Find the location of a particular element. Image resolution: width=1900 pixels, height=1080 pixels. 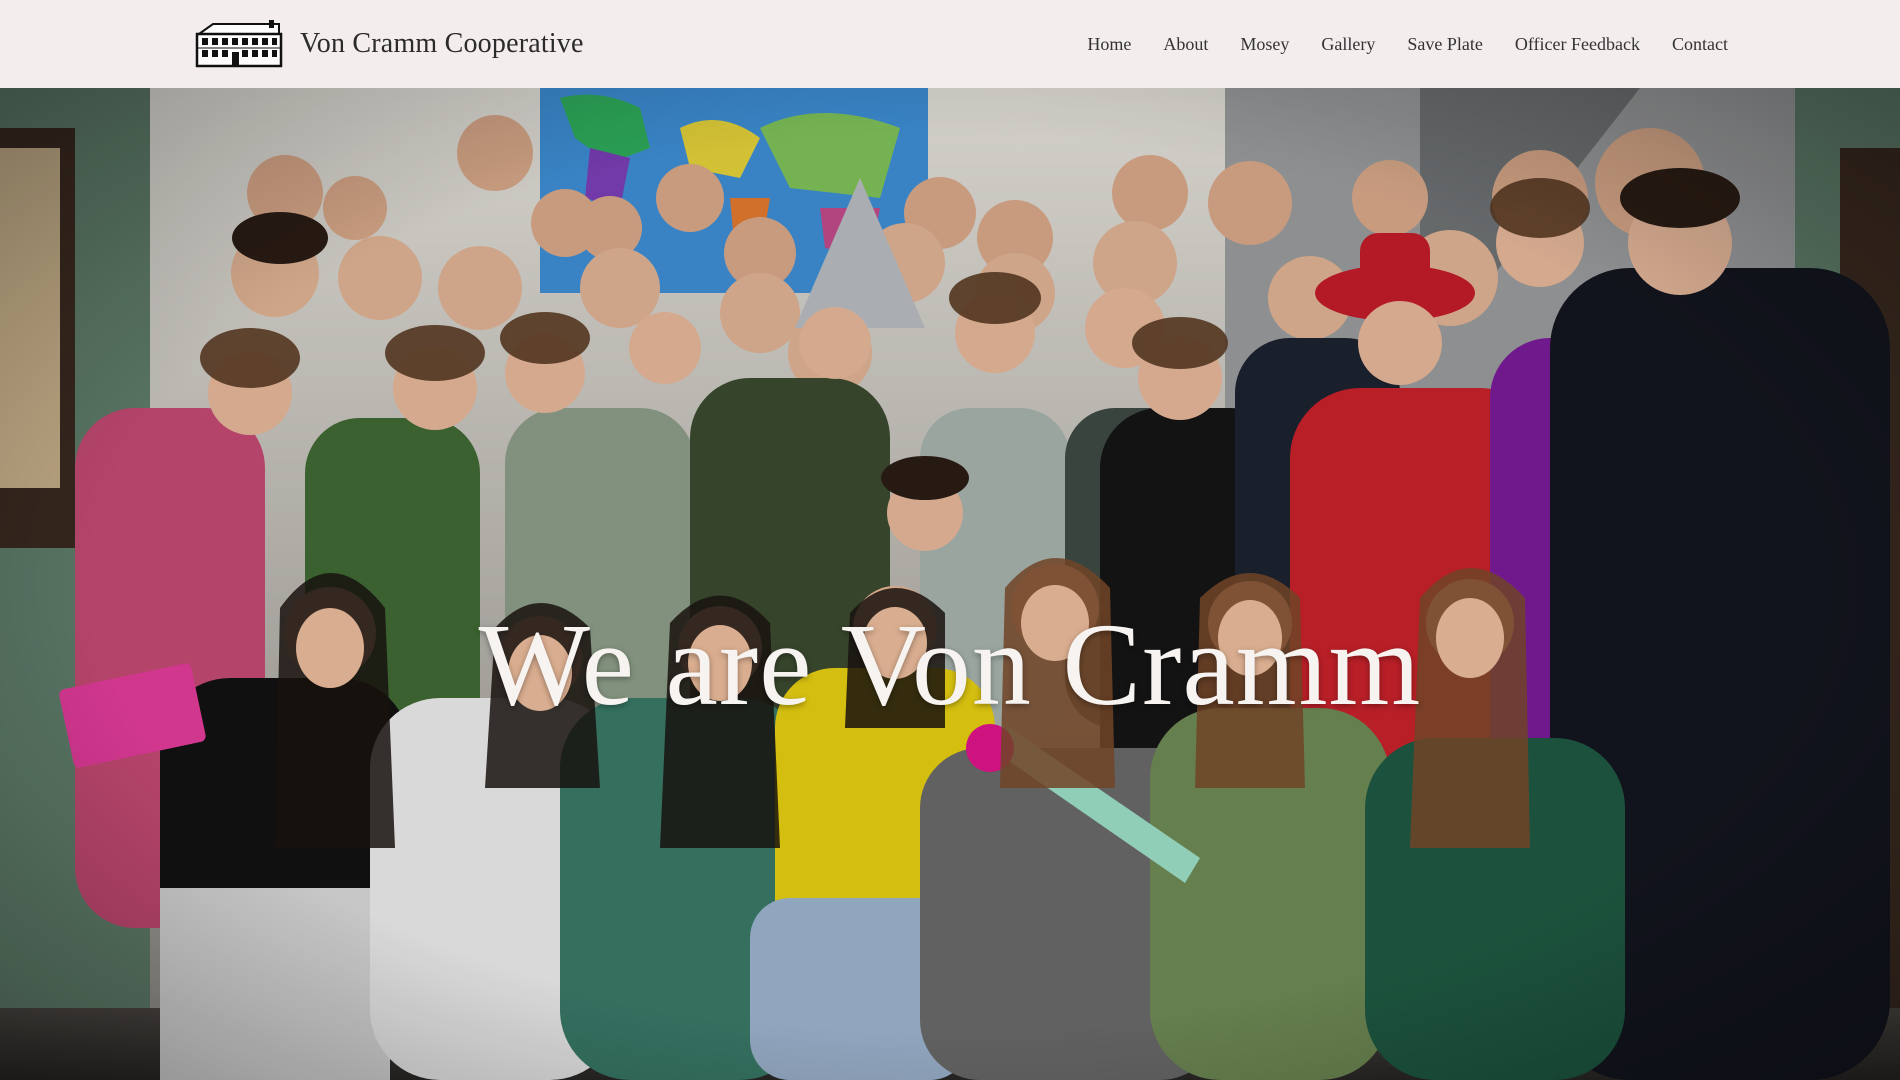

house-building-icon is located at coordinates (239, 44).